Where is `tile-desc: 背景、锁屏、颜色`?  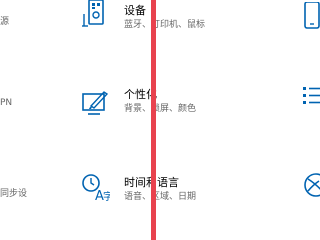
tile-desc: 背景、锁屏、颜色 is located at coordinates (160, 109).